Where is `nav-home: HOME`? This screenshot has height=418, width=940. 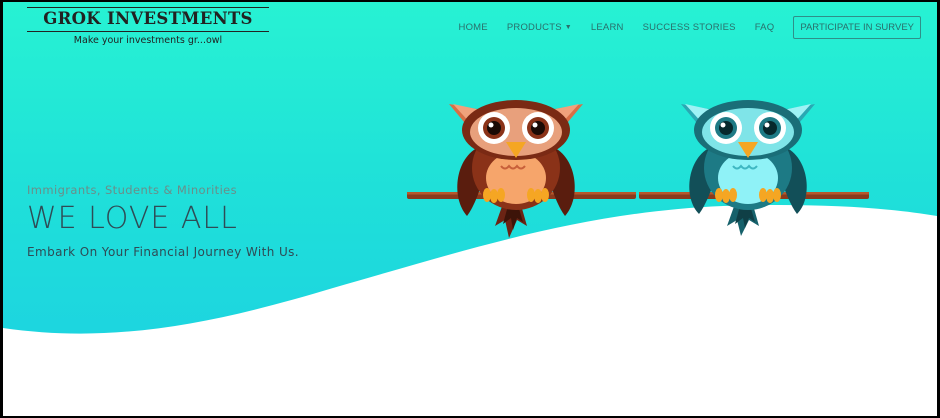 nav-home: HOME is located at coordinates (473, 27).